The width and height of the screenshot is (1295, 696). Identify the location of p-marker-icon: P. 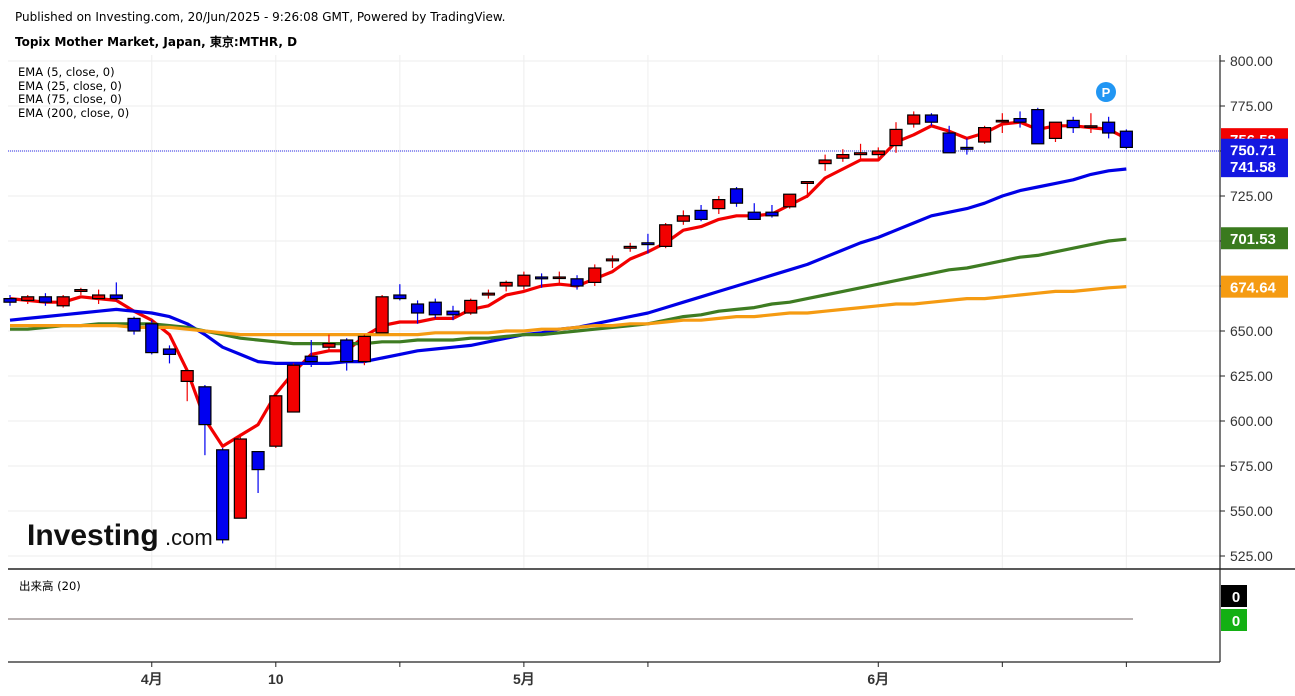
(1106, 92).